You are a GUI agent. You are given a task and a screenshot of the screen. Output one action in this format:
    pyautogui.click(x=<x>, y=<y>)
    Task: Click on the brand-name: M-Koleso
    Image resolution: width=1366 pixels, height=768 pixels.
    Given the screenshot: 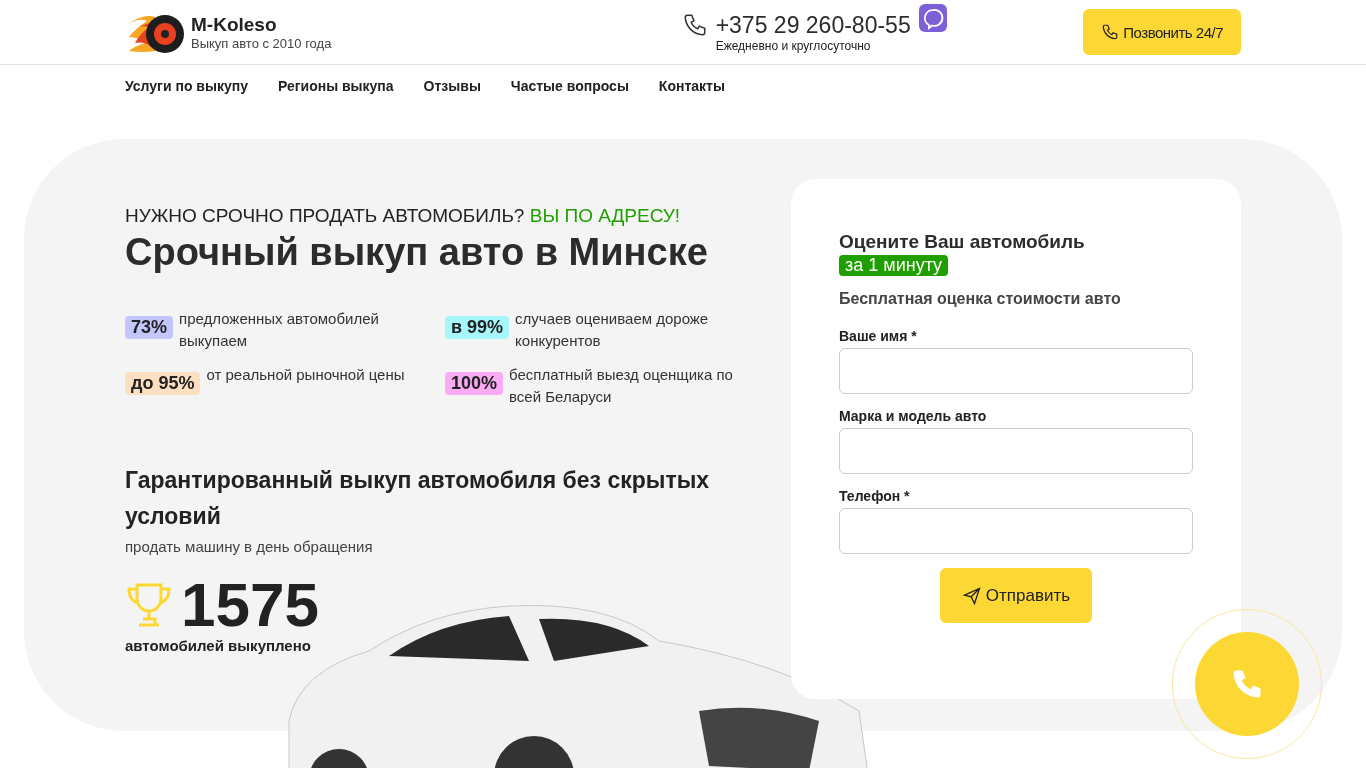 What is the action you would take?
    pyautogui.click(x=234, y=24)
    